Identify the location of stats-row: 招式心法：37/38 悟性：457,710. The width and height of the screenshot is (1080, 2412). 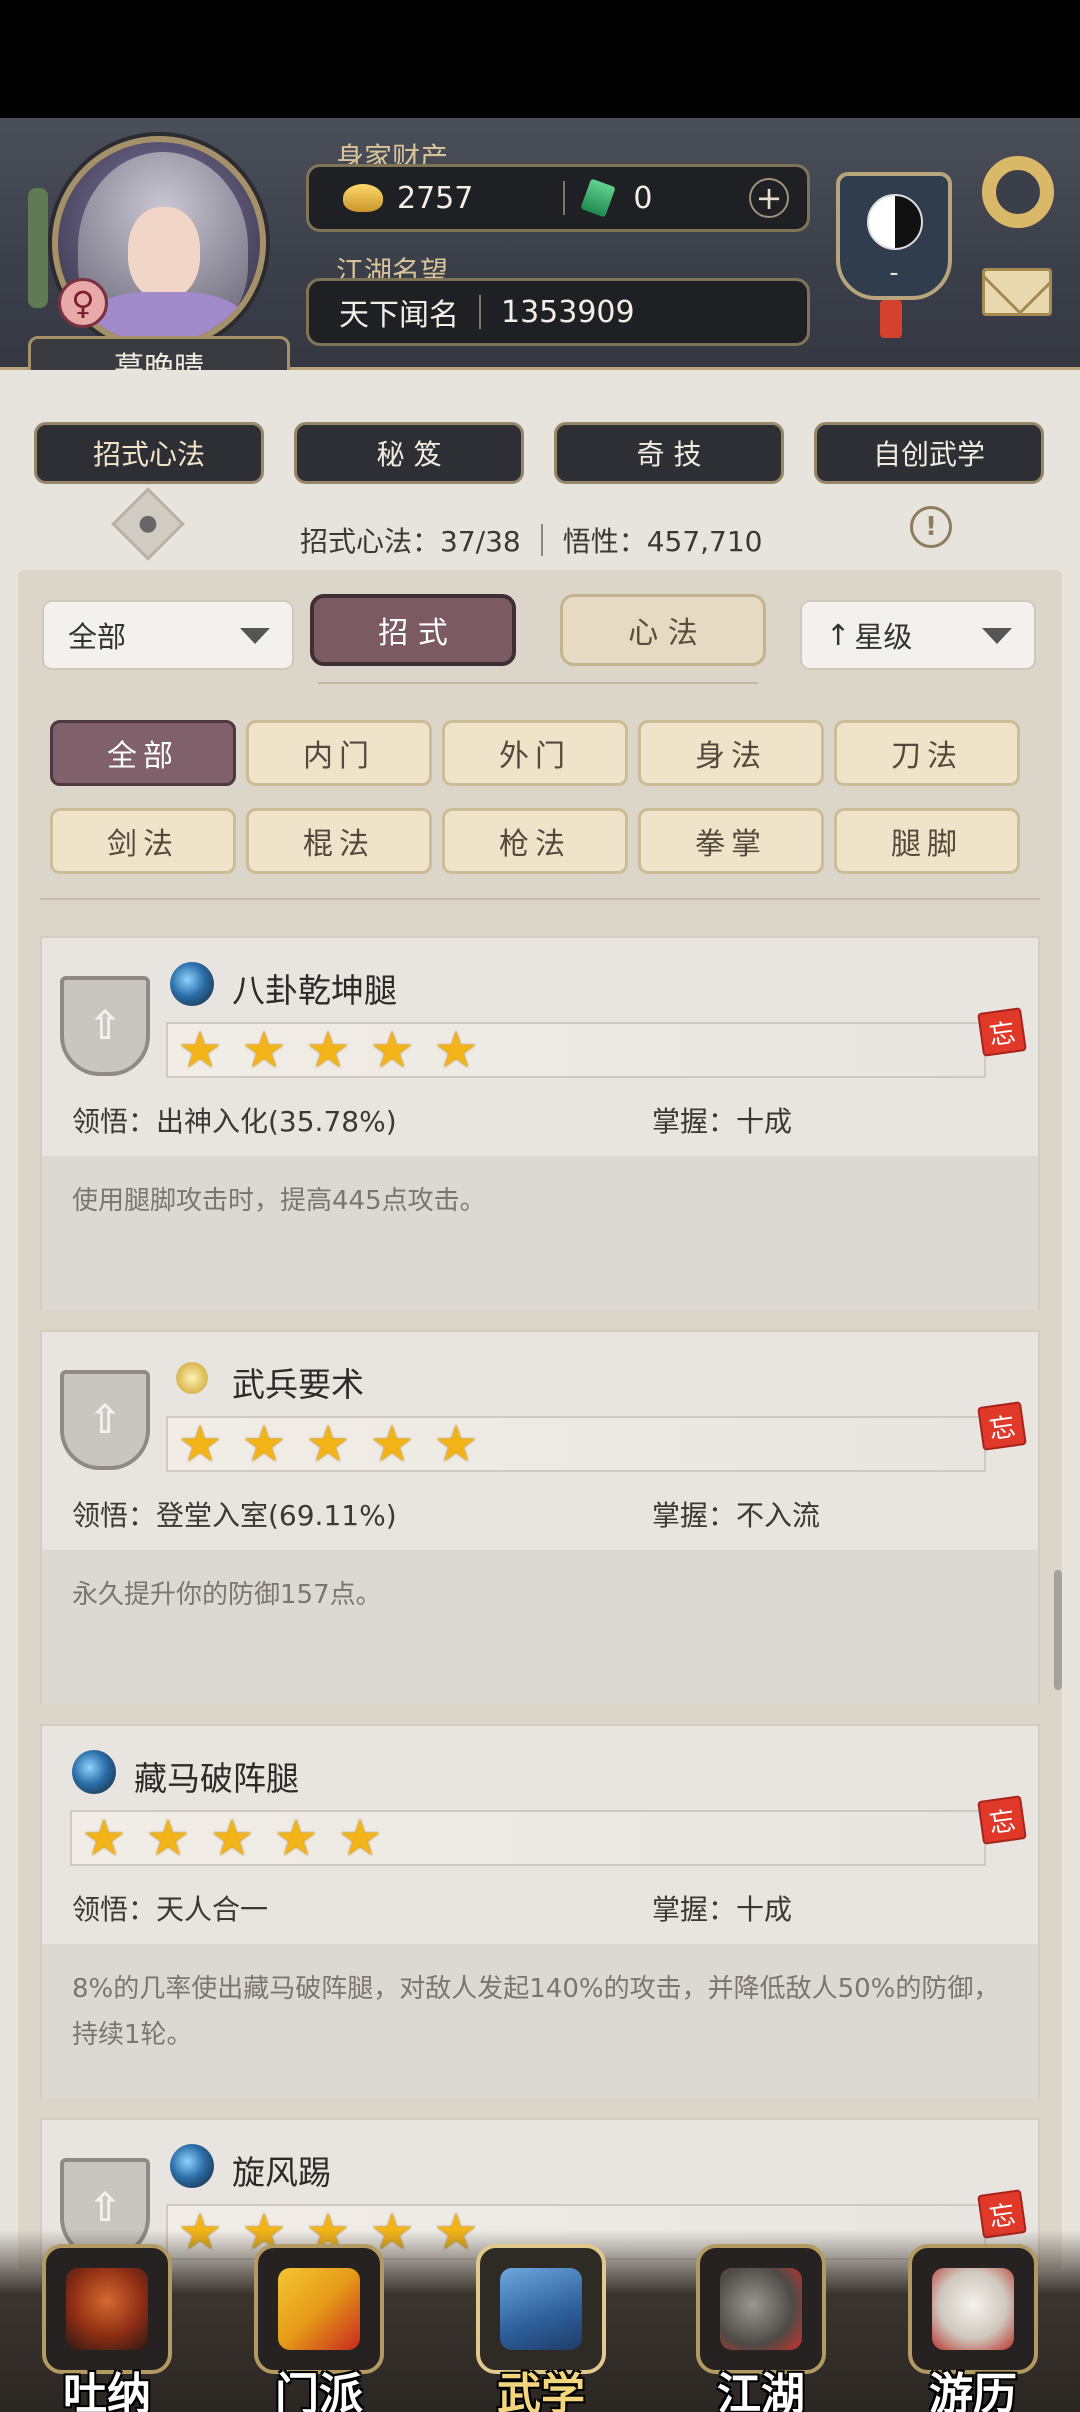
(531, 540).